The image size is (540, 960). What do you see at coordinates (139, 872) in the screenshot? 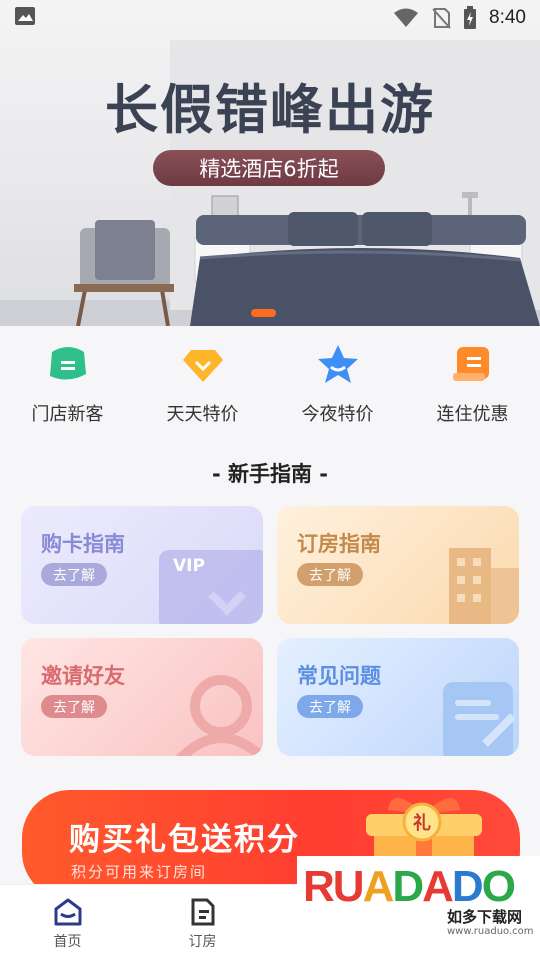
I see `promo-subtitle: 积分可用来订房间` at bounding box center [139, 872].